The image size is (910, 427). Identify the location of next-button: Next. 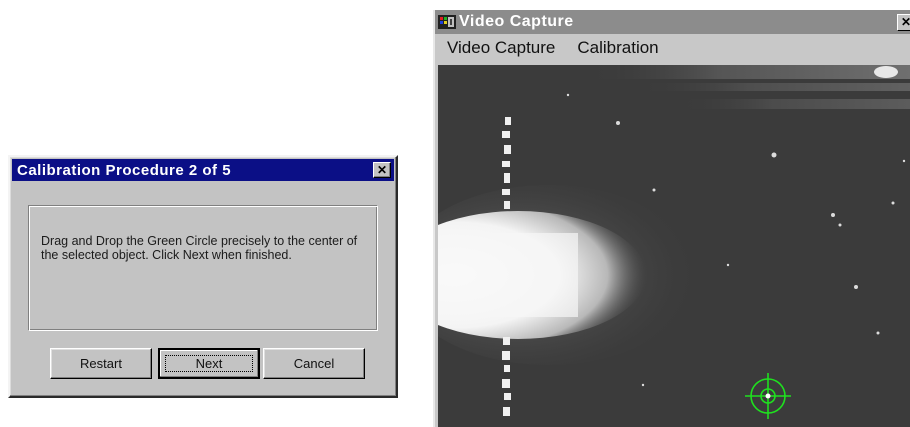
(209, 363).